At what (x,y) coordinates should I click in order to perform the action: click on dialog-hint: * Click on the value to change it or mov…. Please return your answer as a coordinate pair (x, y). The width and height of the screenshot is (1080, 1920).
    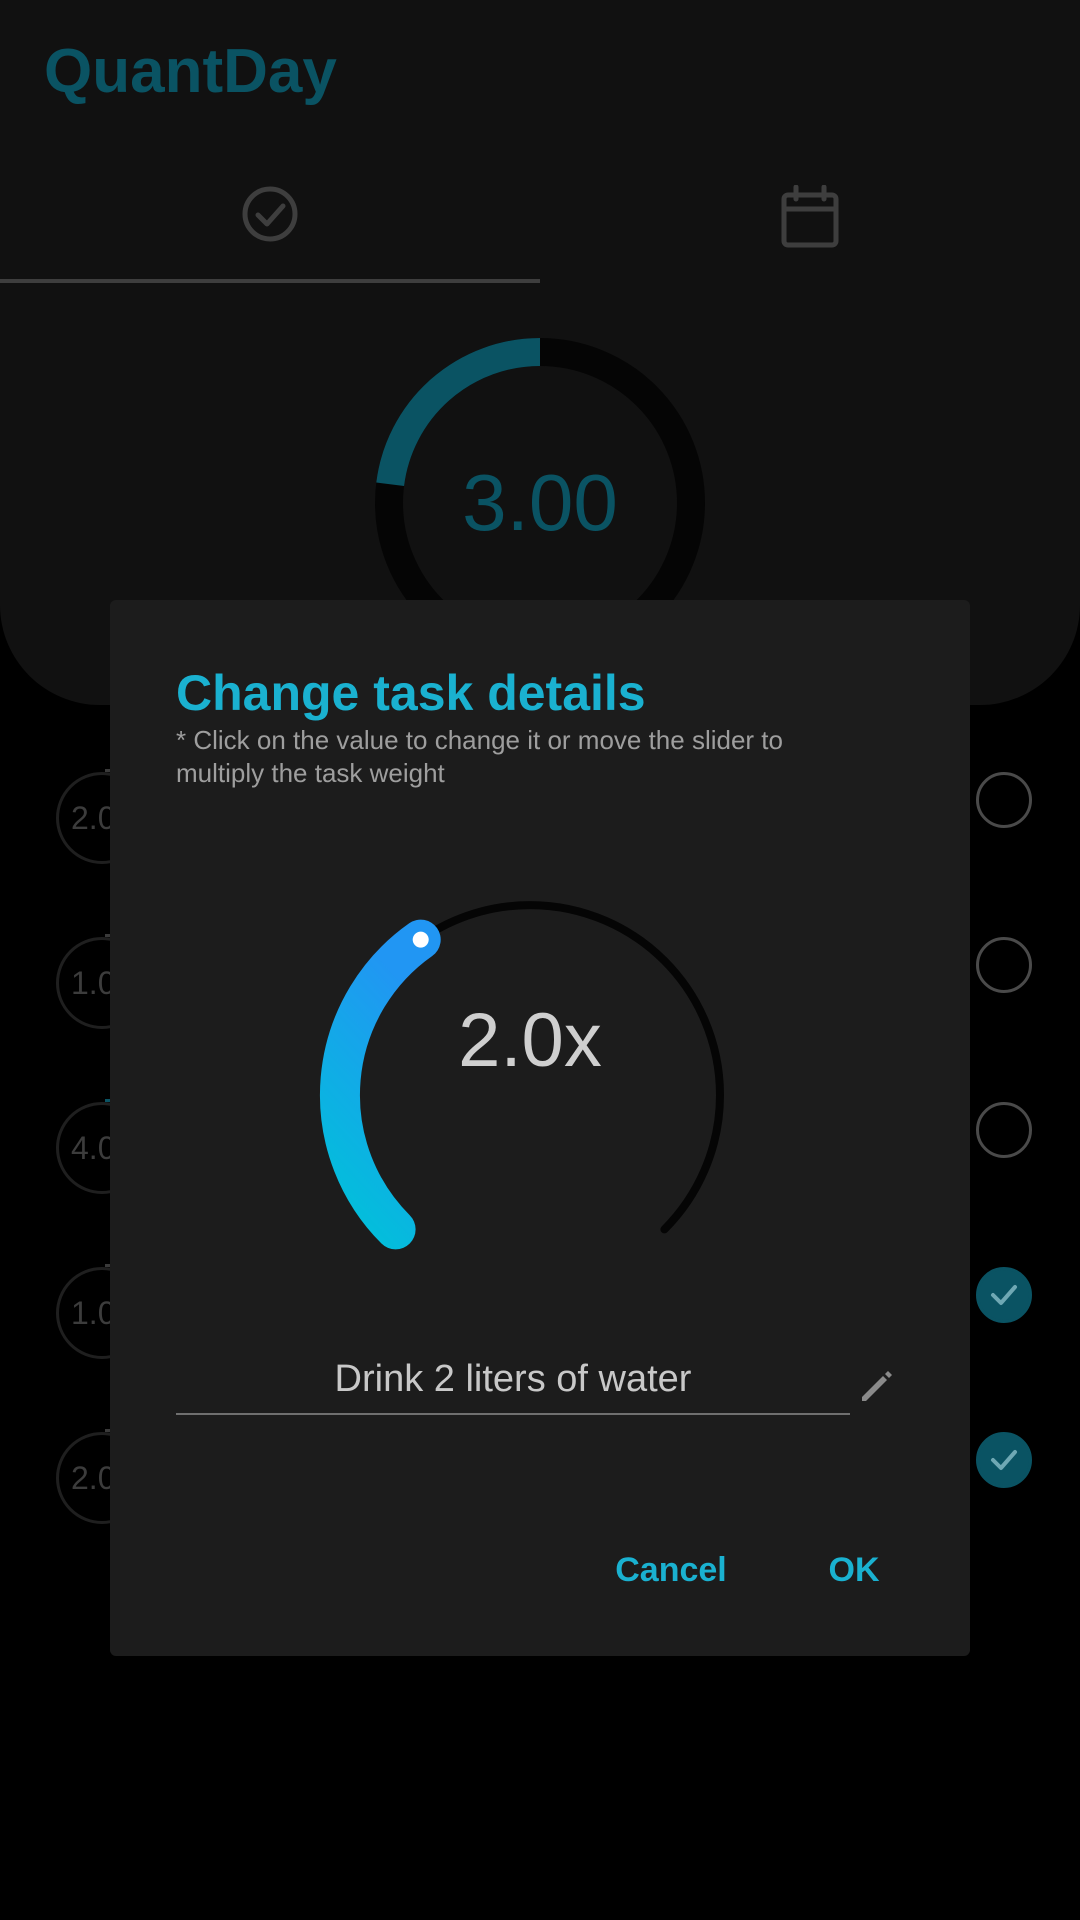
    Looking at the image, I should click on (479, 756).